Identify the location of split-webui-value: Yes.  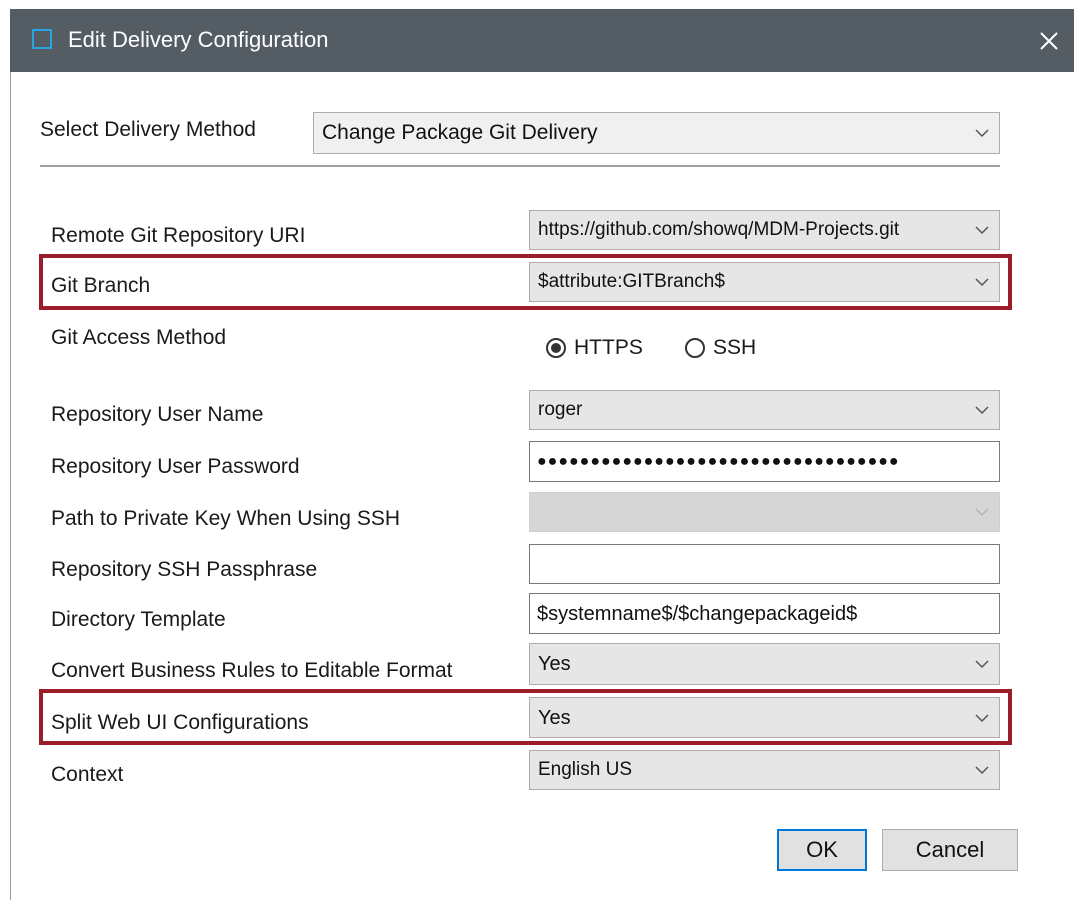
(554, 717).